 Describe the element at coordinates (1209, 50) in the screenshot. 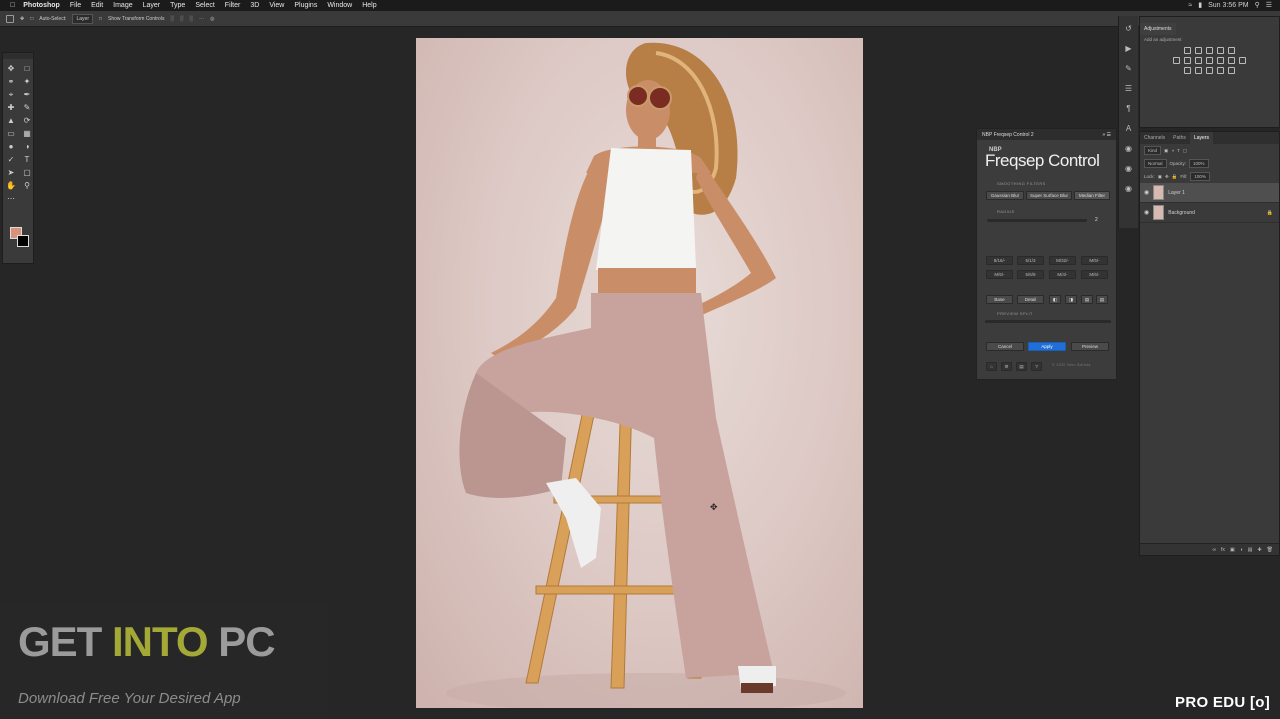

I see `curves-icon` at that location.